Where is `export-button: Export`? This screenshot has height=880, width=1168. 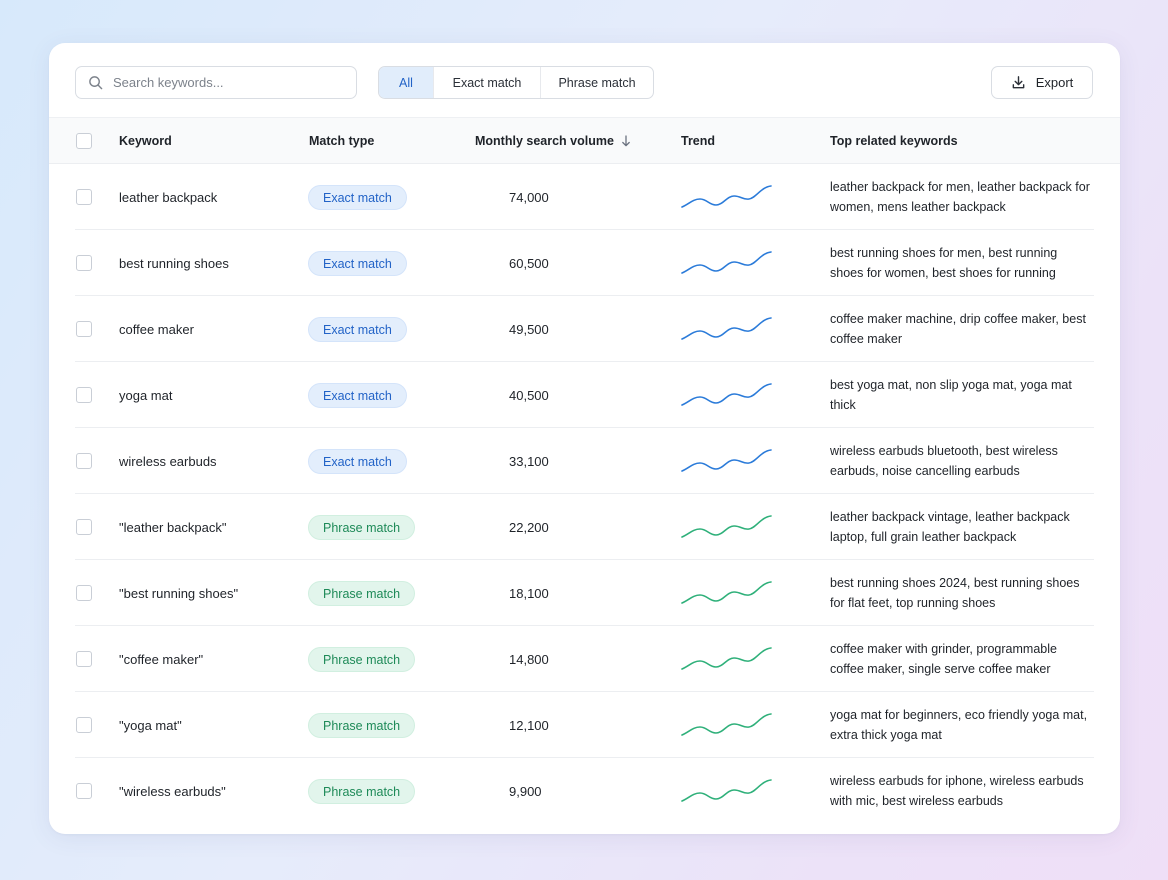 export-button: Export is located at coordinates (1042, 82).